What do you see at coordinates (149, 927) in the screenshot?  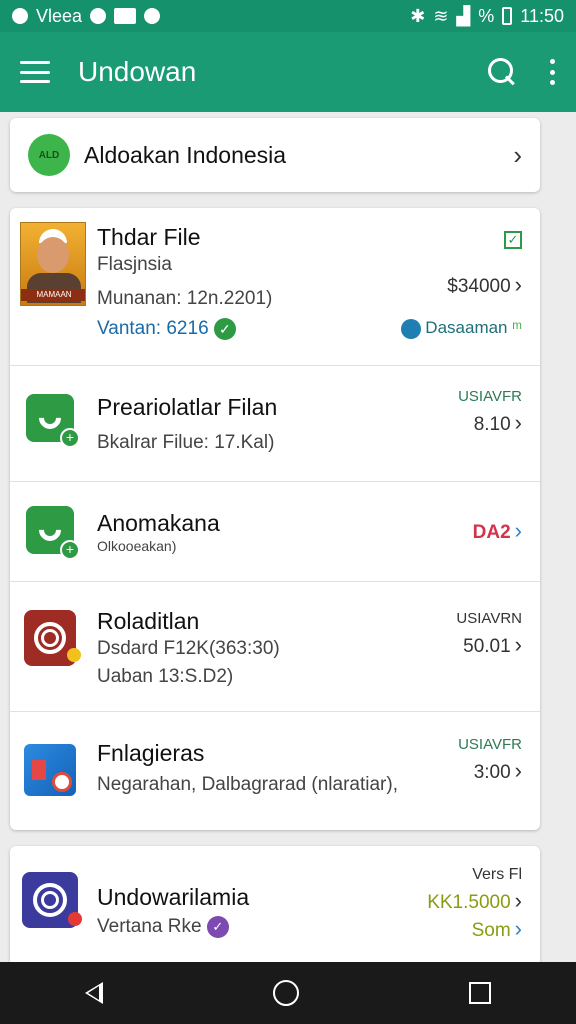 I see `item-subtitle-text: Vertana Rke` at bounding box center [149, 927].